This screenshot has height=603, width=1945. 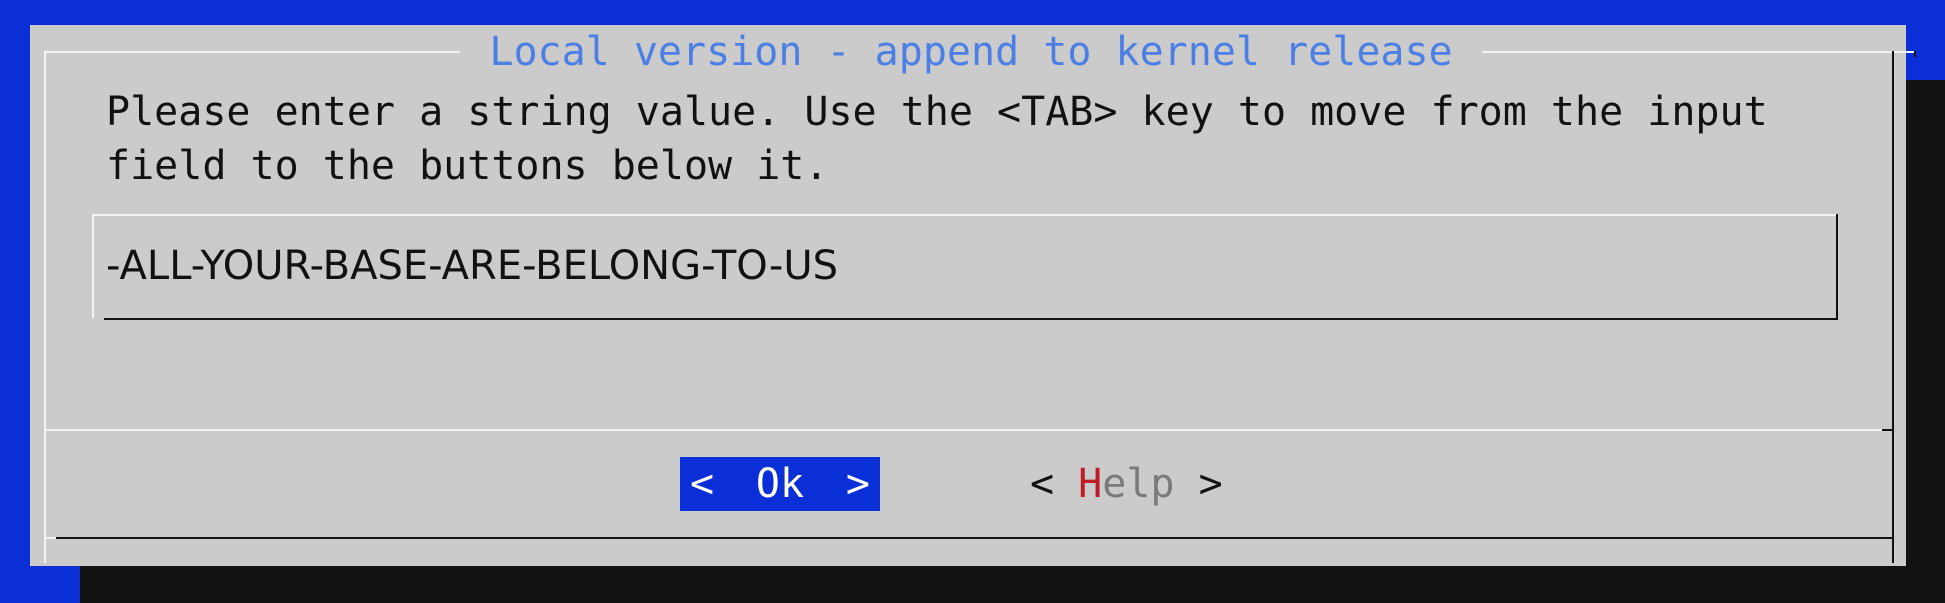 What do you see at coordinates (1915, 54) in the screenshot?
I see `dialog-frame-corner` at bounding box center [1915, 54].